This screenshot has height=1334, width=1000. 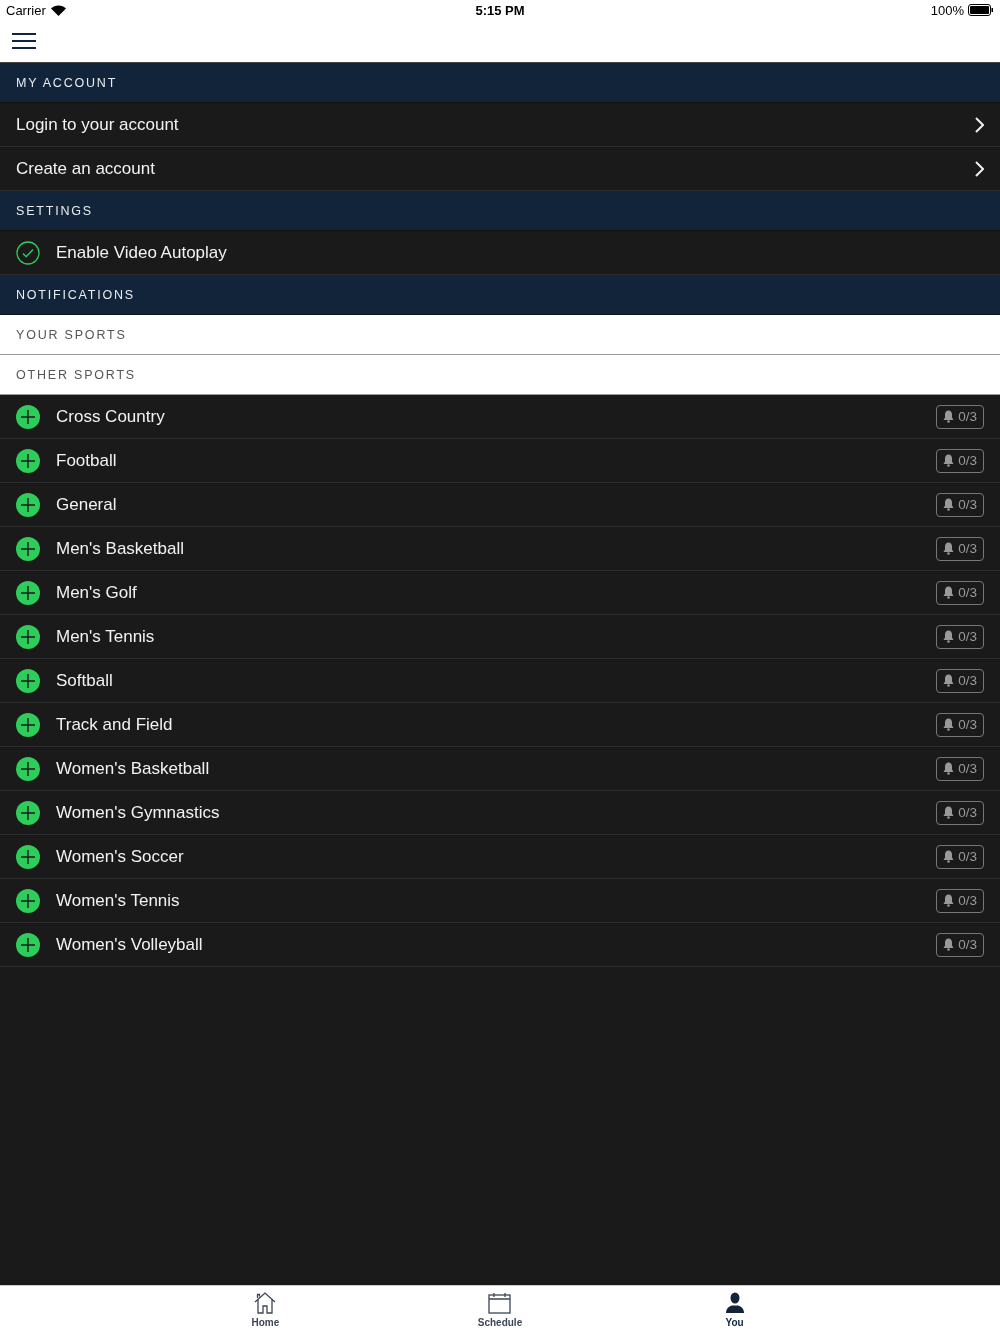 I want to click on sport-name: Women's Basketball, so click(x=133, y=768).